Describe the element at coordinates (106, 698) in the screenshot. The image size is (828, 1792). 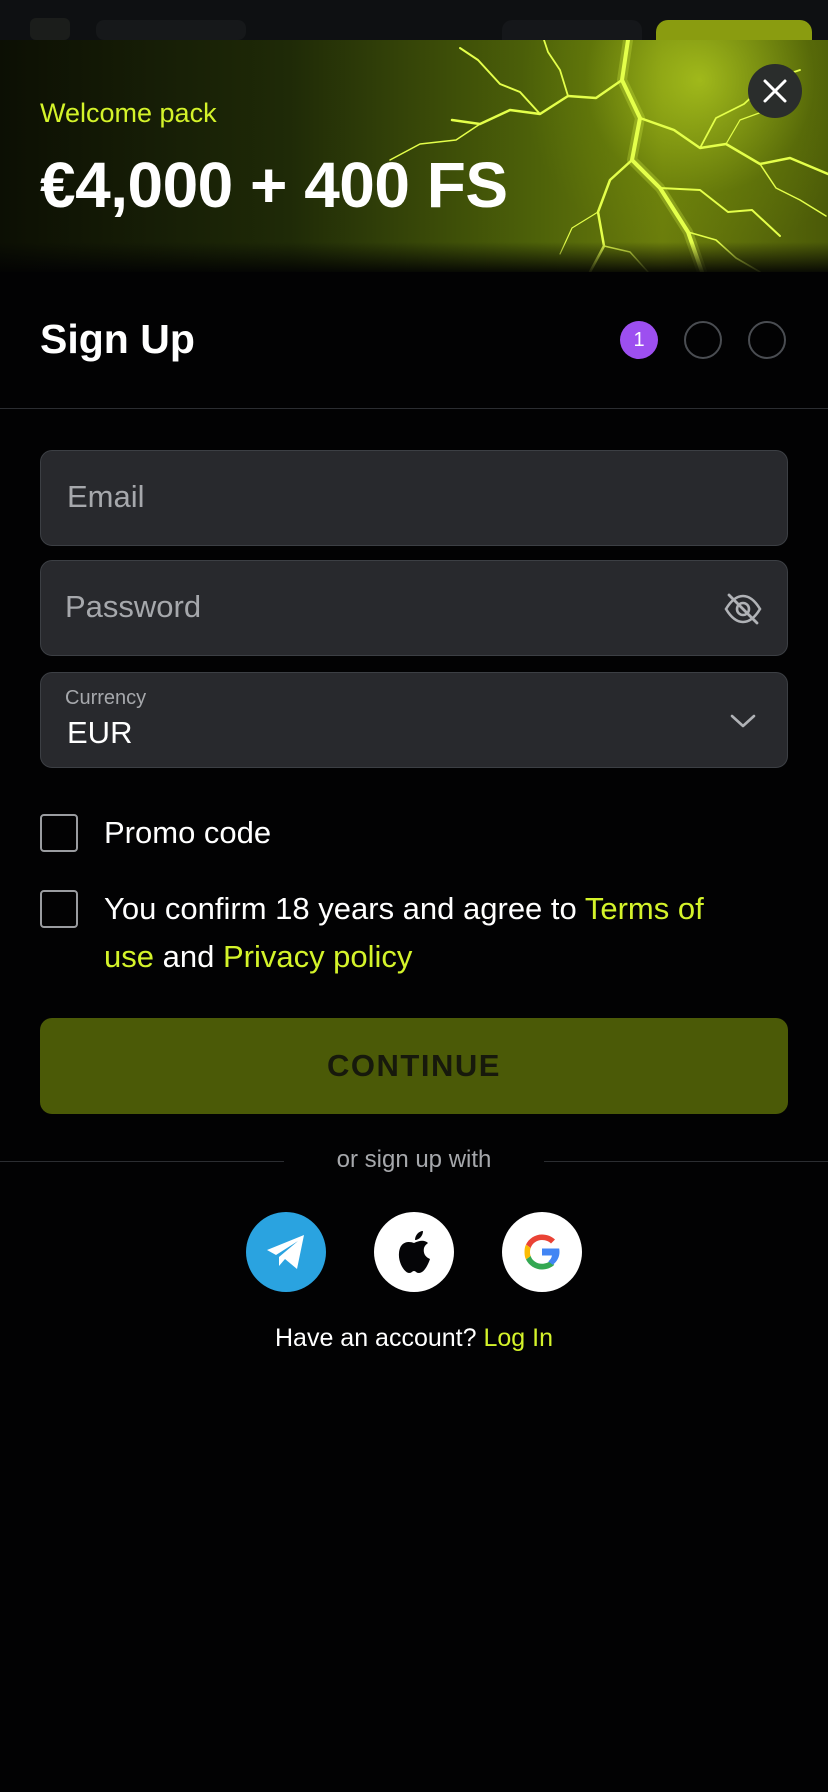
I see `currency-label: Currency` at that location.